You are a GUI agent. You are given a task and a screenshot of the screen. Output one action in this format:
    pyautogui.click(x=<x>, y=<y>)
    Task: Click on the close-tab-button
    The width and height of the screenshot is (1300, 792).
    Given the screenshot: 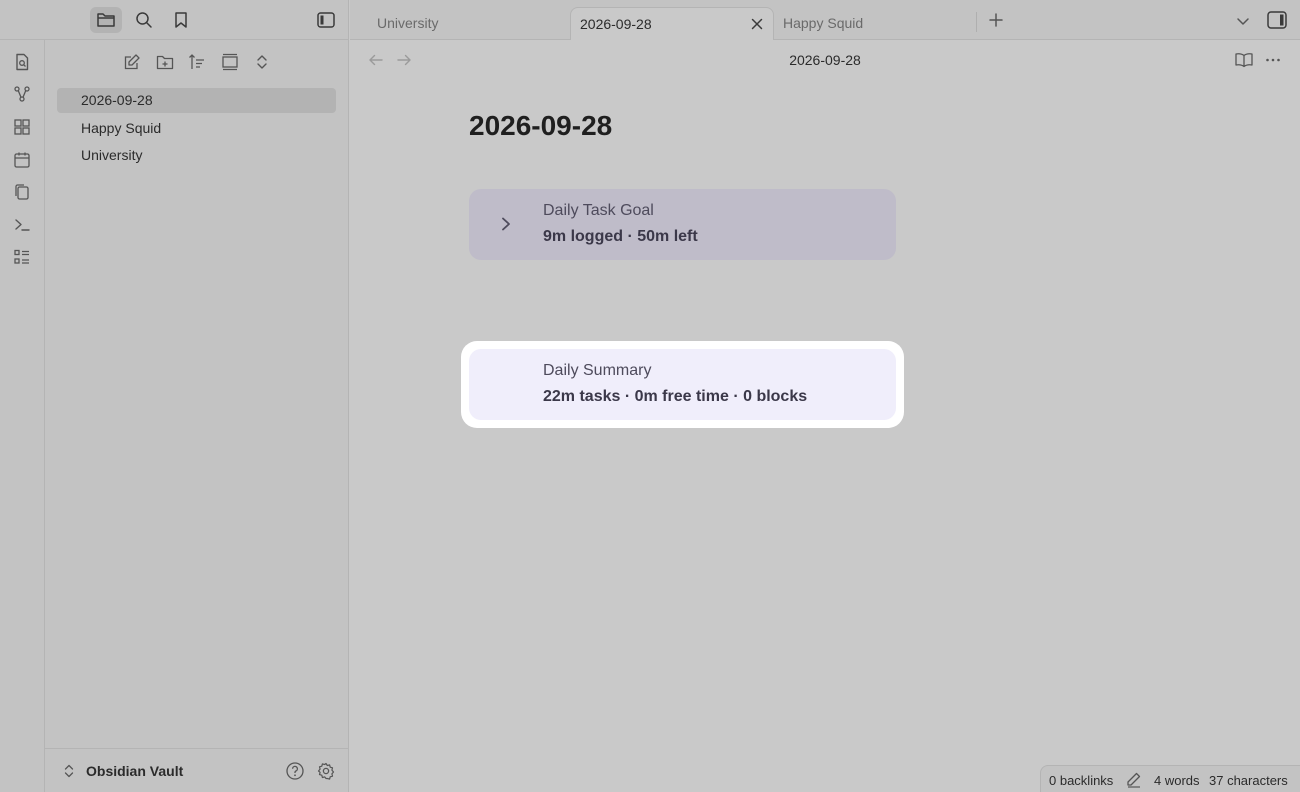 What is the action you would take?
    pyautogui.click(x=757, y=24)
    